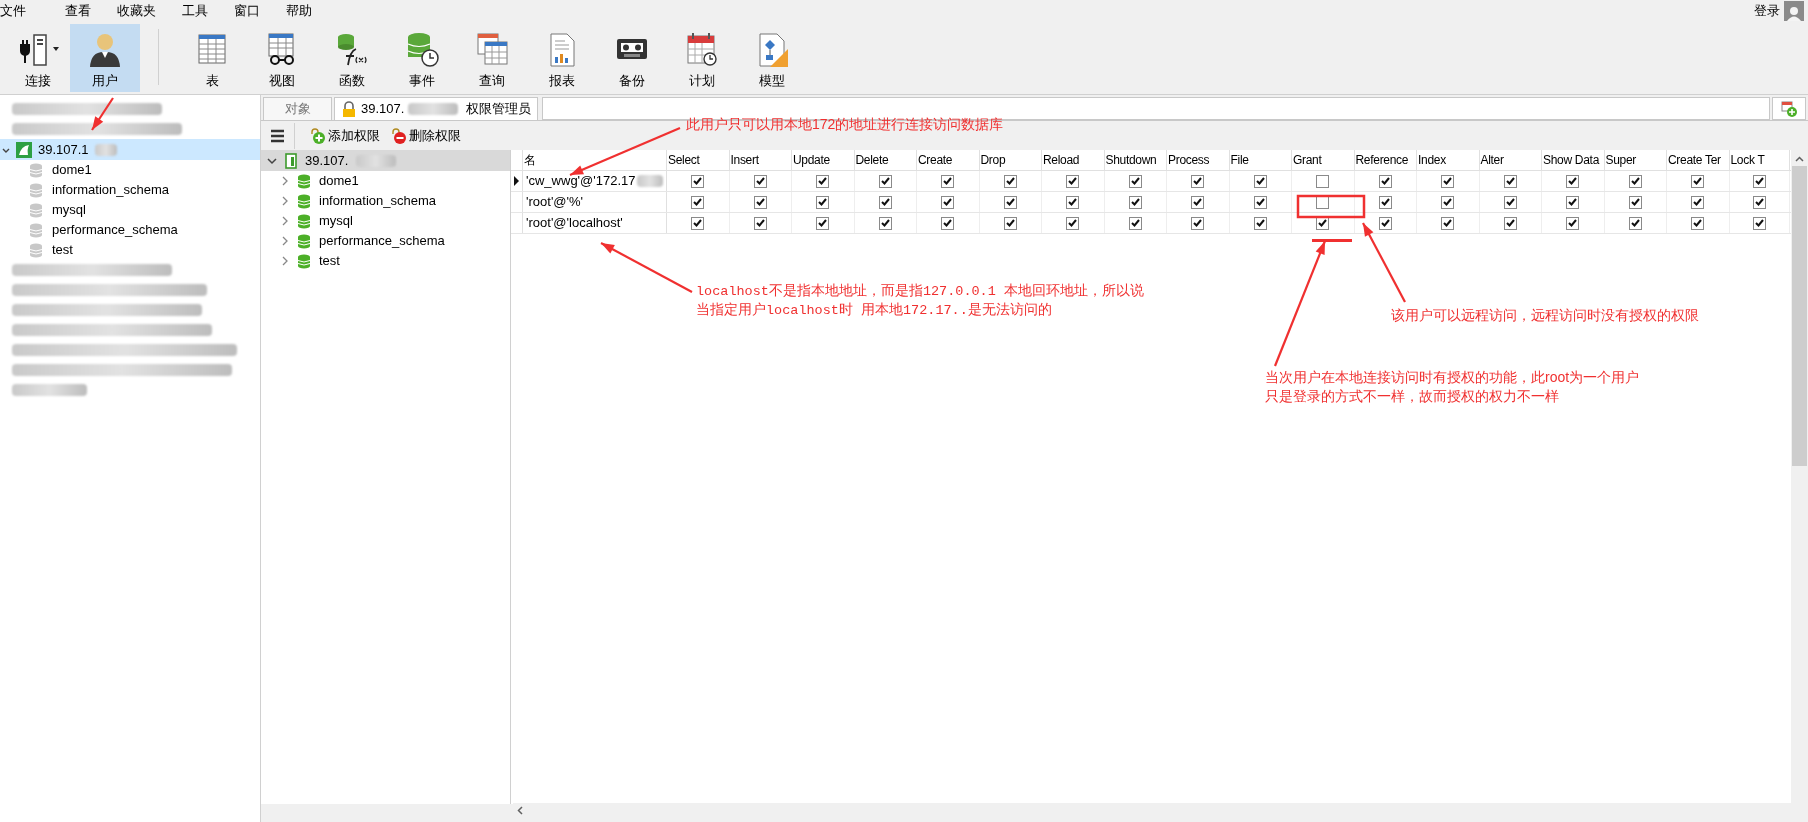  Describe the element at coordinates (105, 58) in the screenshot. I see `toolbar-button: 用户` at that location.